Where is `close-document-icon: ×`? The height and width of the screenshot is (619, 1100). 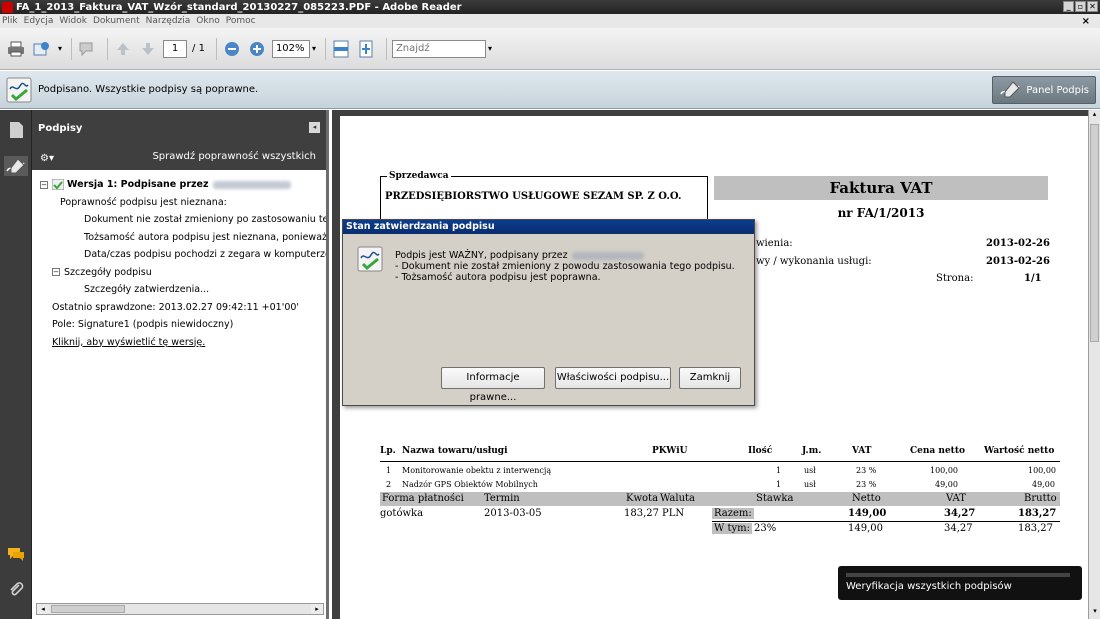
close-document-icon: × is located at coordinates (1086, 21).